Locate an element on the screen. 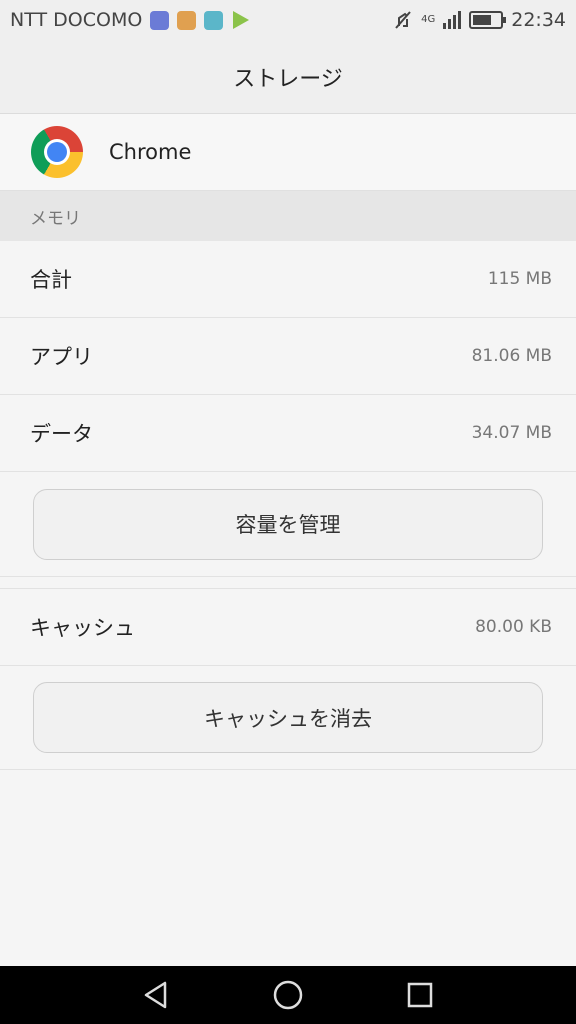 This screenshot has height=1024, width=576. clock: 22:34 is located at coordinates (538, 20).